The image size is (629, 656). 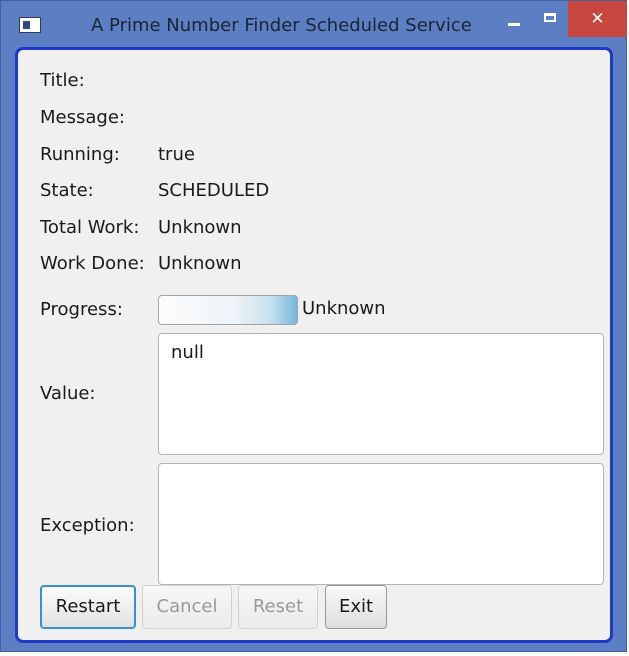 What do you see at coordinates (344, 308) in the screenshot?
I see `progress-text: Unknown` at bounding box center [344, 308].